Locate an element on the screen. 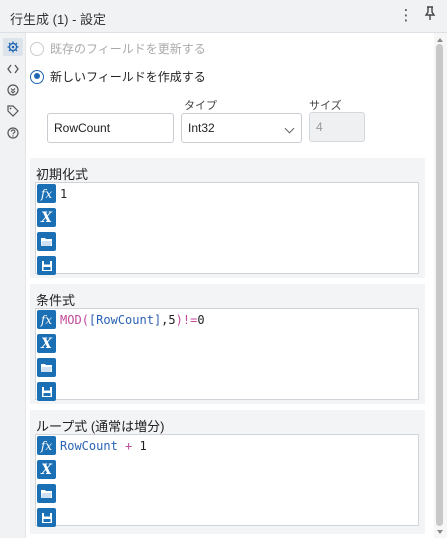 The width and height of the screenshot is (447, 538). side-rail is located at coordinates (13, 285).